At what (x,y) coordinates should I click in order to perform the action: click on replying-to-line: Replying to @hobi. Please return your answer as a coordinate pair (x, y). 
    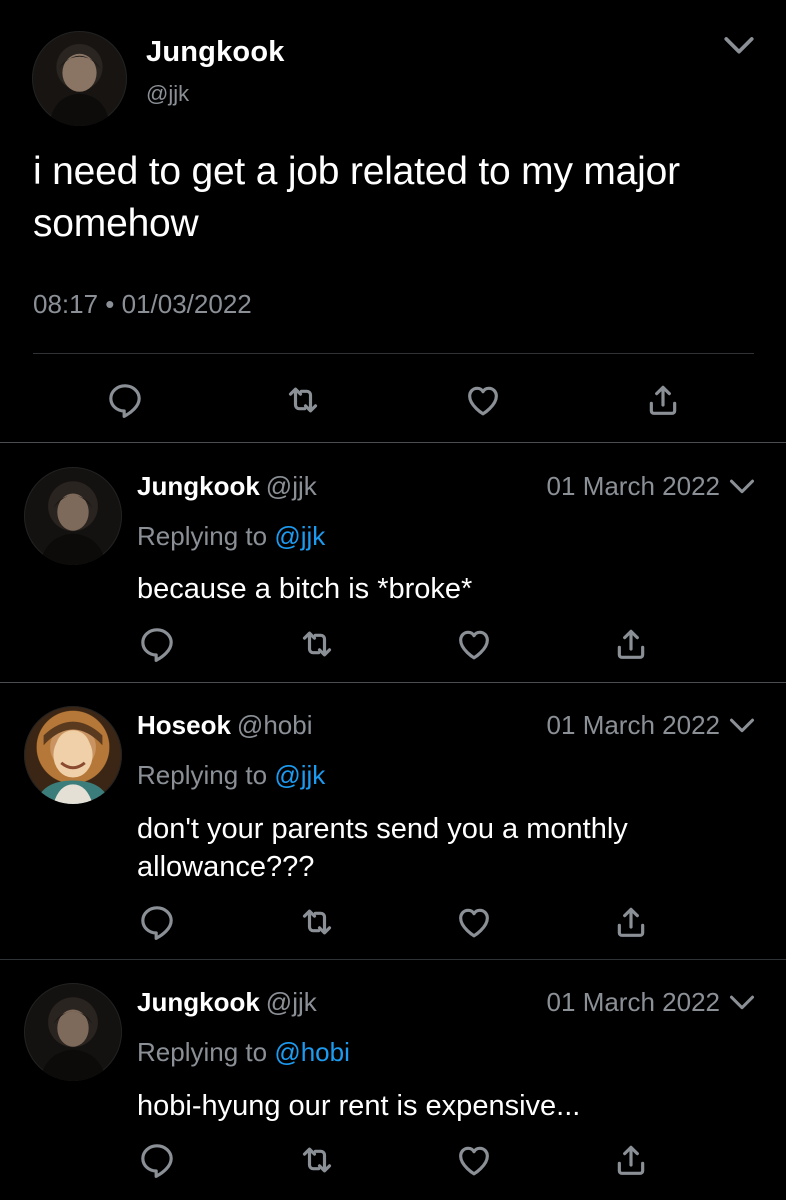
    Looking at the image, I should click on (243, 1052).